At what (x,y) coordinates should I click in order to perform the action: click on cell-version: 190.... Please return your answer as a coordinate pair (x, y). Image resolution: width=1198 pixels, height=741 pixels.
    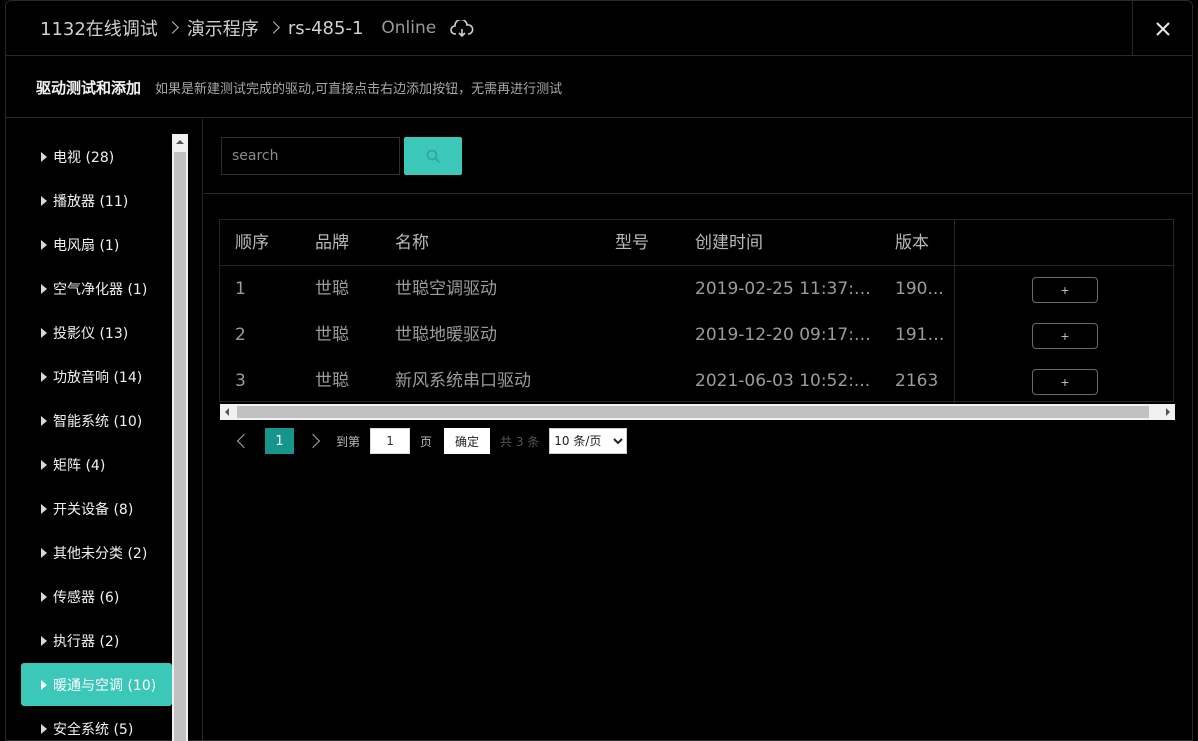
    Looking at the image, I should click on (919, 289).